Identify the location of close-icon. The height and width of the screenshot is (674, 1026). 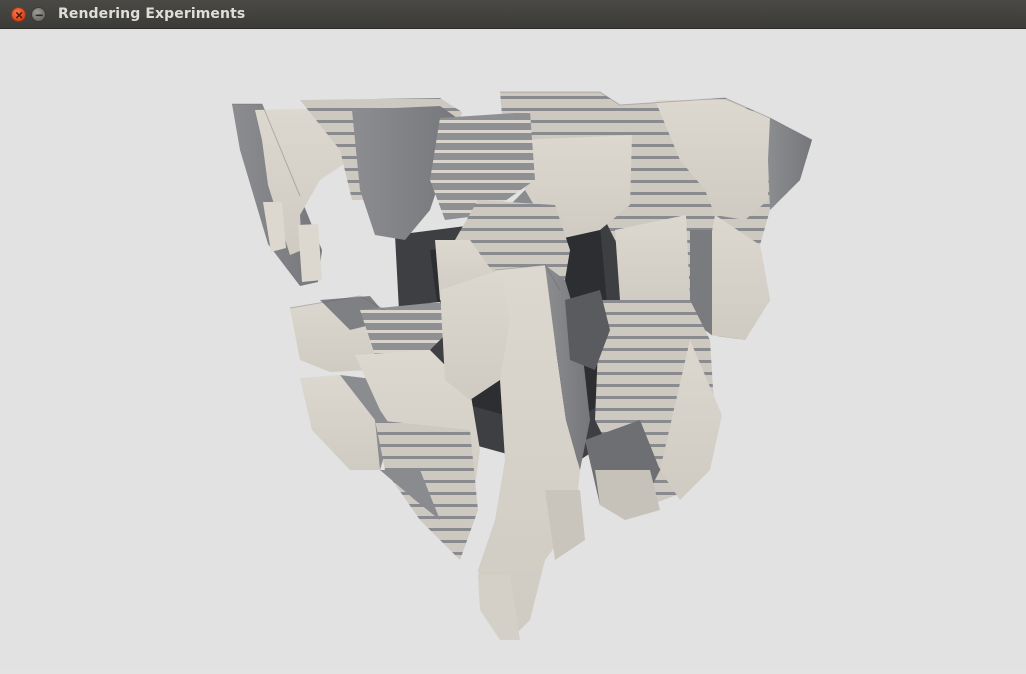
(19, 15).